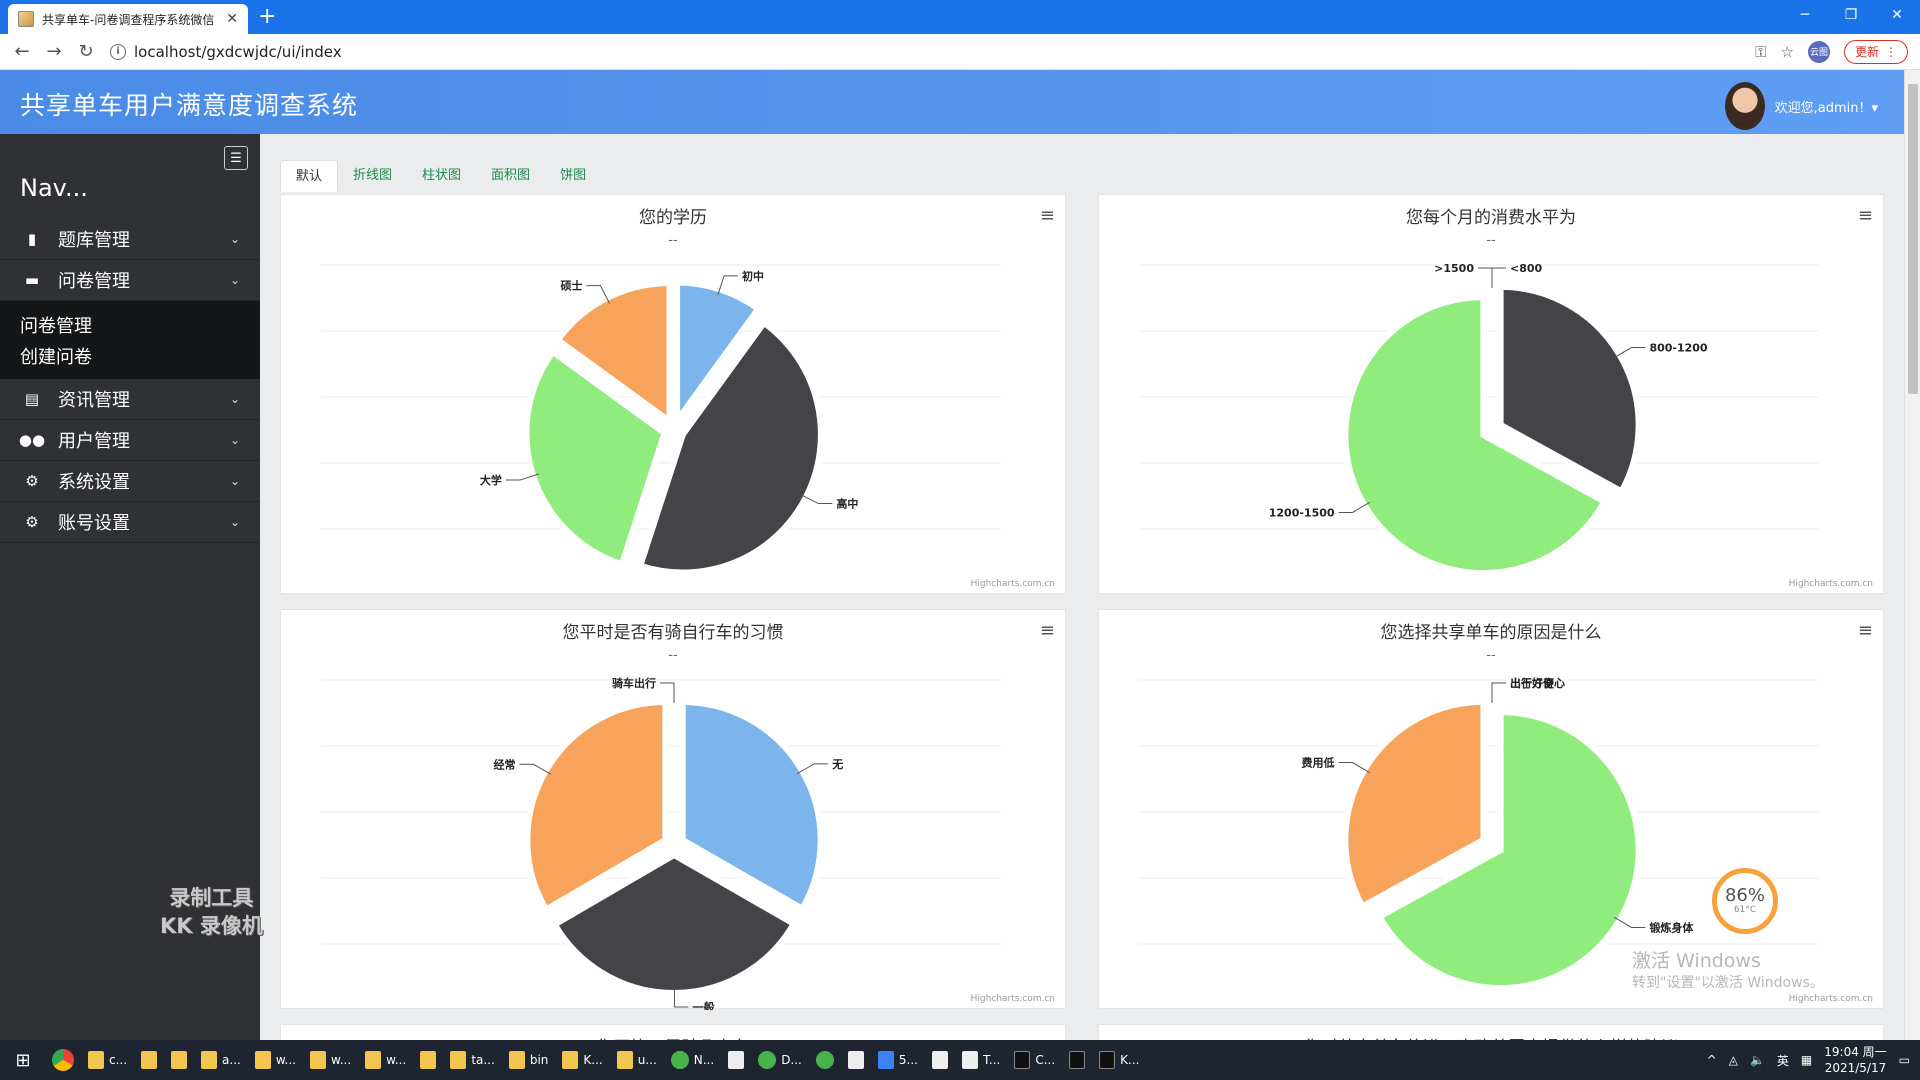  I want to click on pie-chart-education: 初中高中 大学 硕士, so click(661, 420).